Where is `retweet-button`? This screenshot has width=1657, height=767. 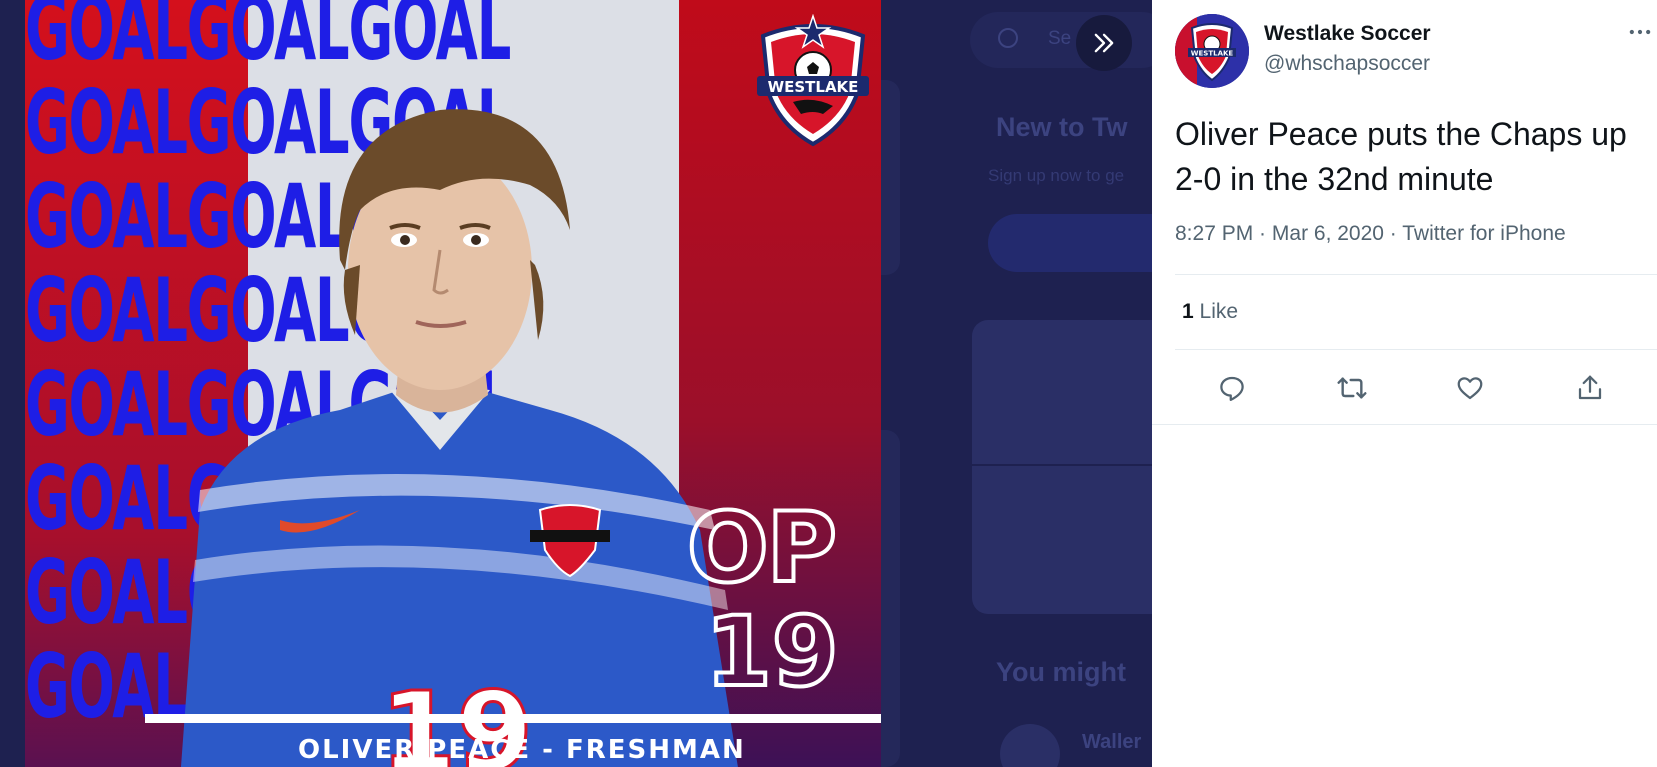
retweet-button is located at coordinates (1352, 388).